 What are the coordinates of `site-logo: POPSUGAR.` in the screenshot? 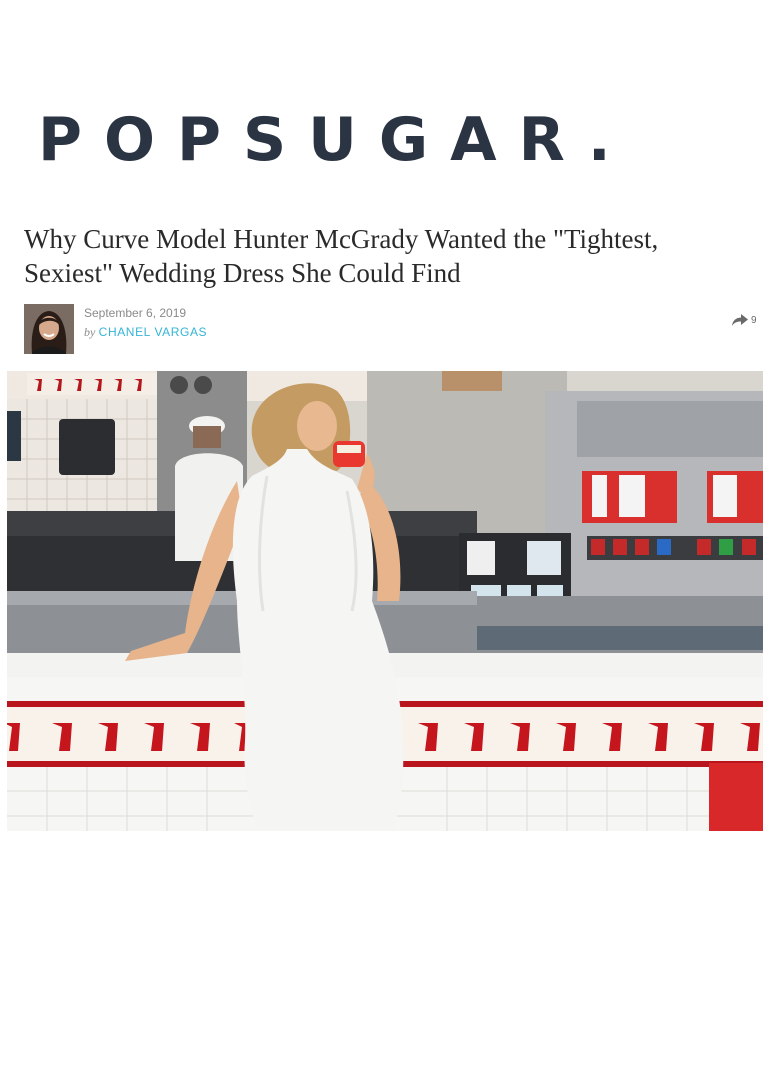 It's located at (378, 140).